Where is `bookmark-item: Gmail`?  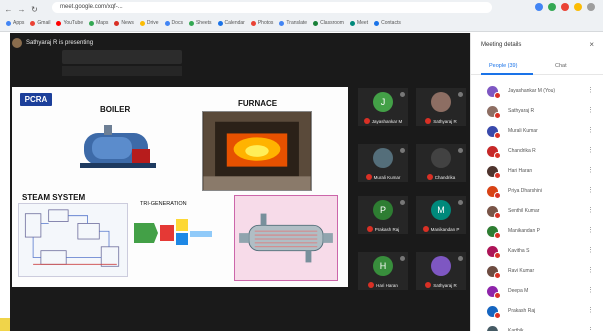
bookmark-item: Gmail is located at coordinates (40, 23).